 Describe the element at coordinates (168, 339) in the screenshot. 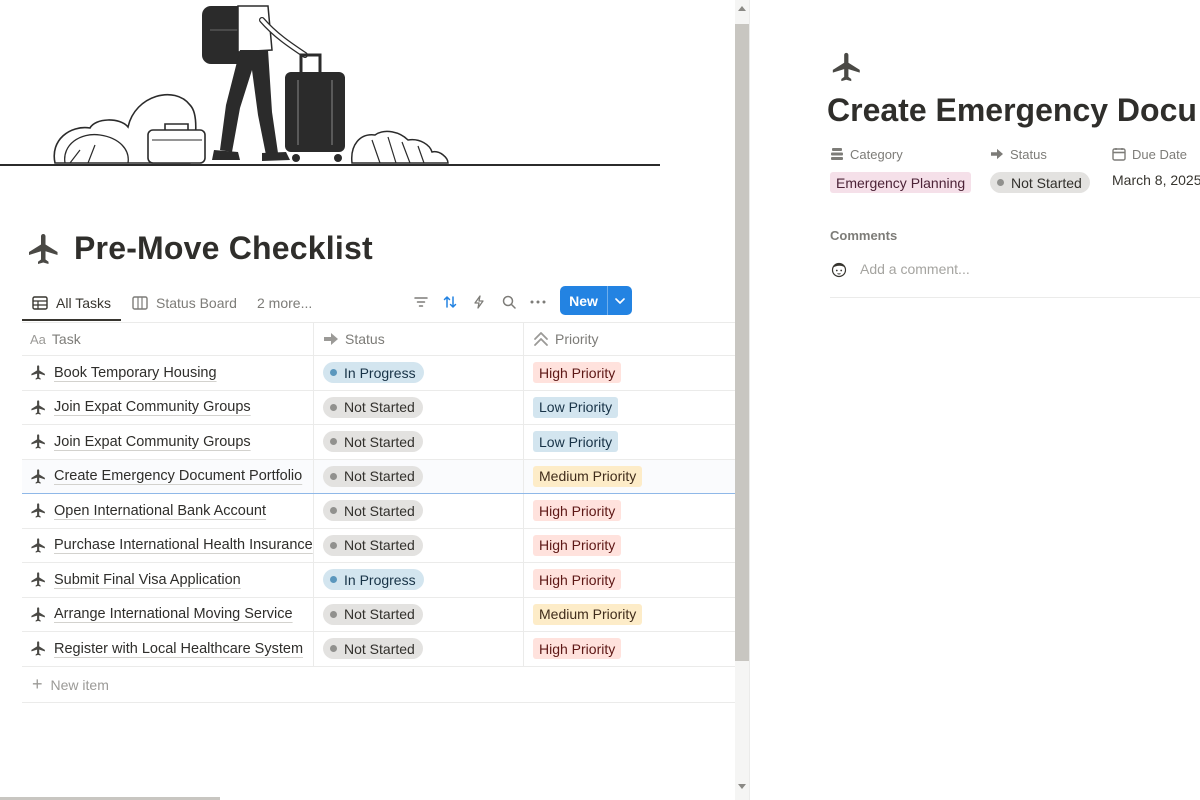

I see `column-header-task: Aa Task` at that location.